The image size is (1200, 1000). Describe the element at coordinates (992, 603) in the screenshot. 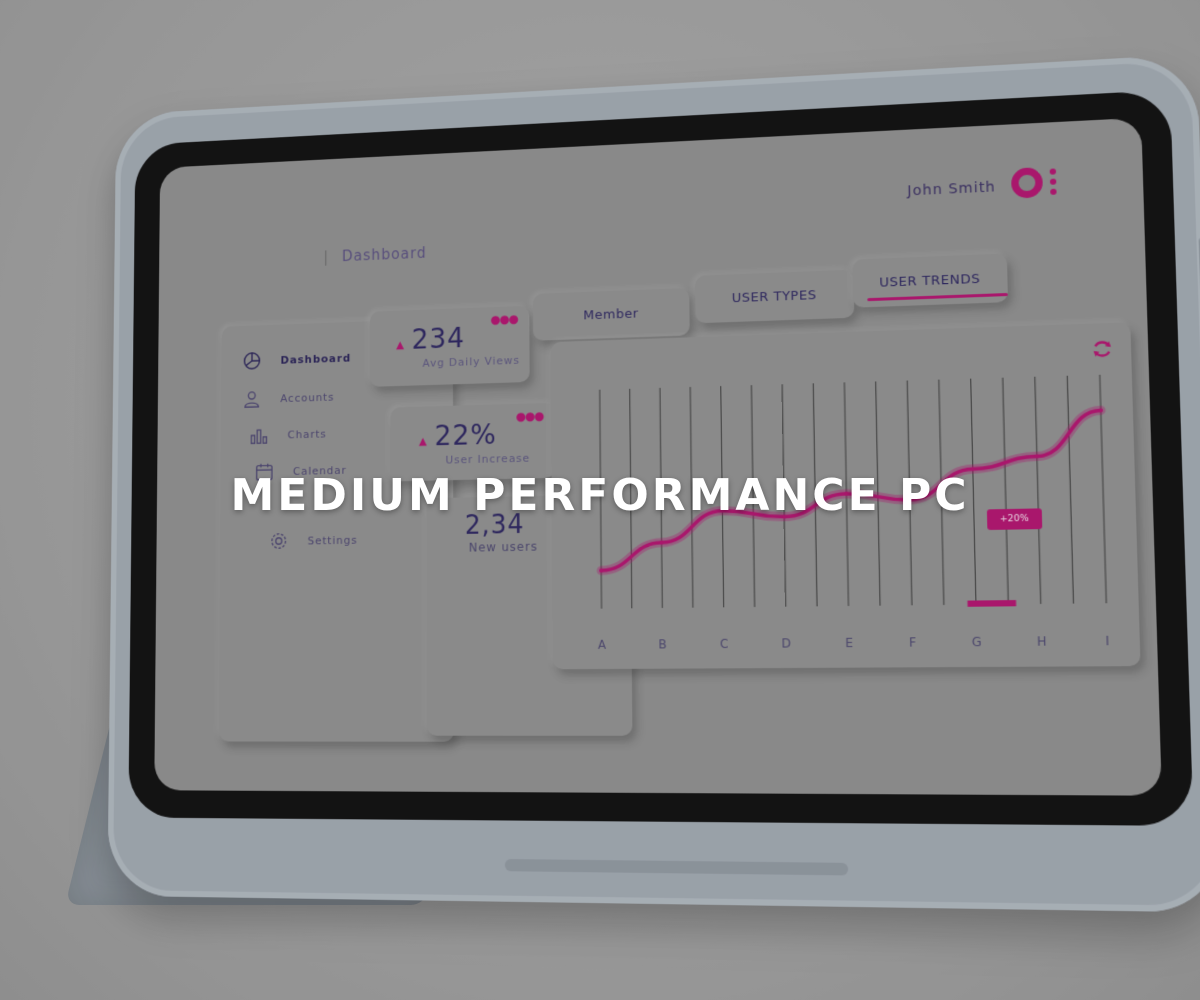

I see `highlight-marker` at that location.